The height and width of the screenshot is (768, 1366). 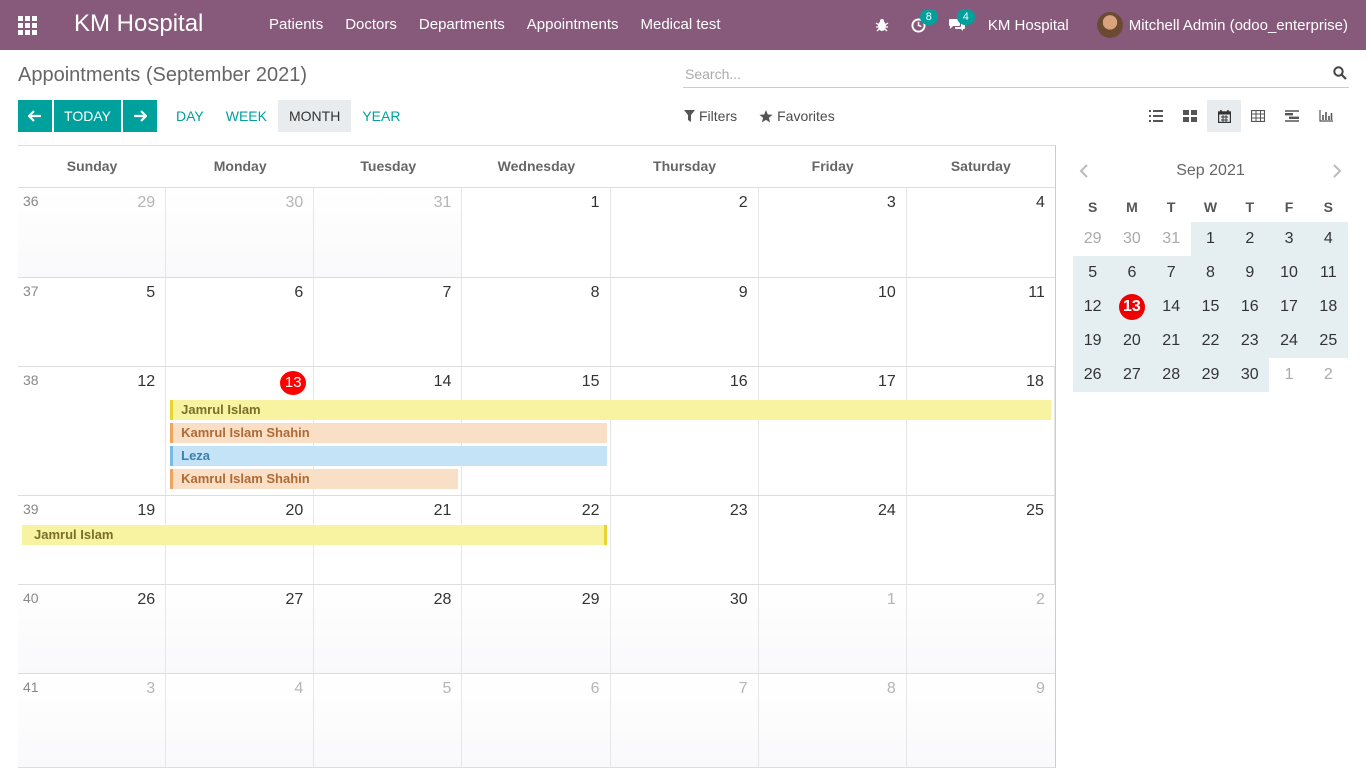 What do you see at coordinates (371, 25) in the screenshot?
I see `menu-item-doctors: Doctors` at bounding box center [371, 25].